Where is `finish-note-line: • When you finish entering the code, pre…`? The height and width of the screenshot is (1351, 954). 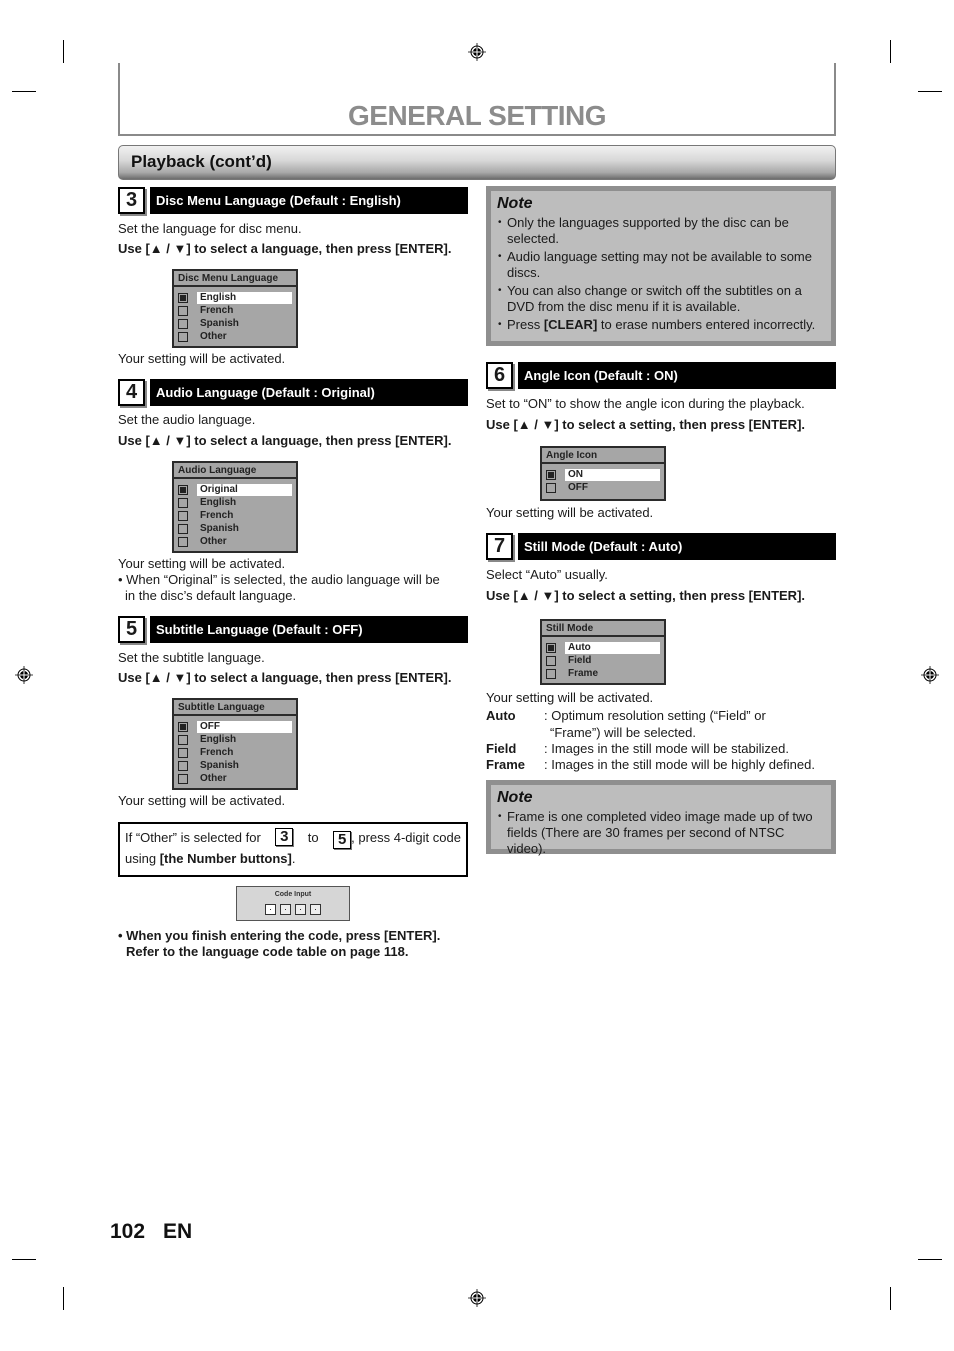 finish-note-line: • When you finish entering the code, pre… is located at coordinates (279, 935).